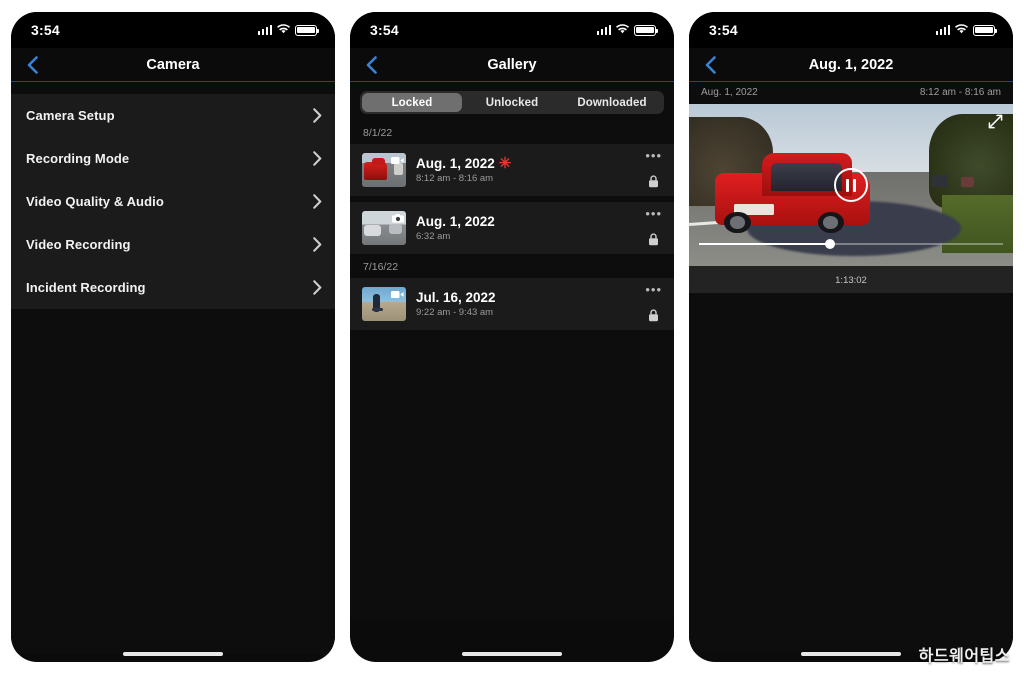 This screenshot has height=674, width=1024. What do you see at coordinates (173, 115) in the screenshot?
I see `sidebar-item-camera-setup: Camera Setup` at bounding box center [173, 115].